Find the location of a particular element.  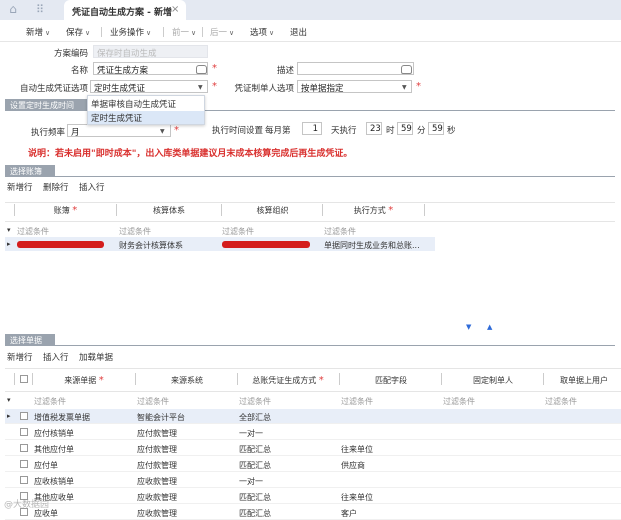

books-add-row-button: 新增行 is located at coordinates (20, 187).